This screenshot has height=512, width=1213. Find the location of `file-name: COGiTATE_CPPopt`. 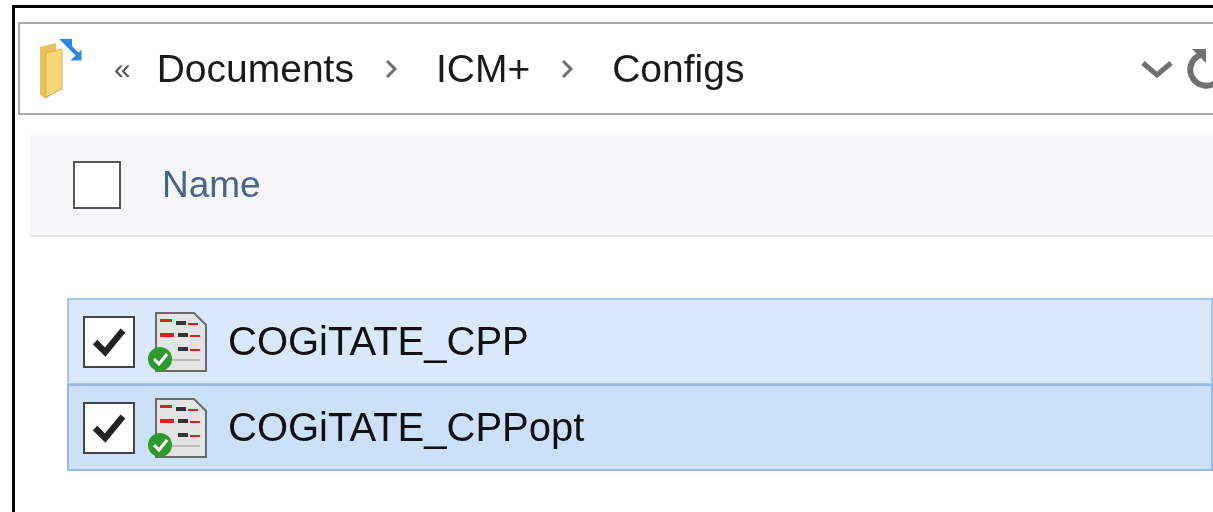

file-name: COGiTATE_CPPopt is located at coordinates (406, 427).